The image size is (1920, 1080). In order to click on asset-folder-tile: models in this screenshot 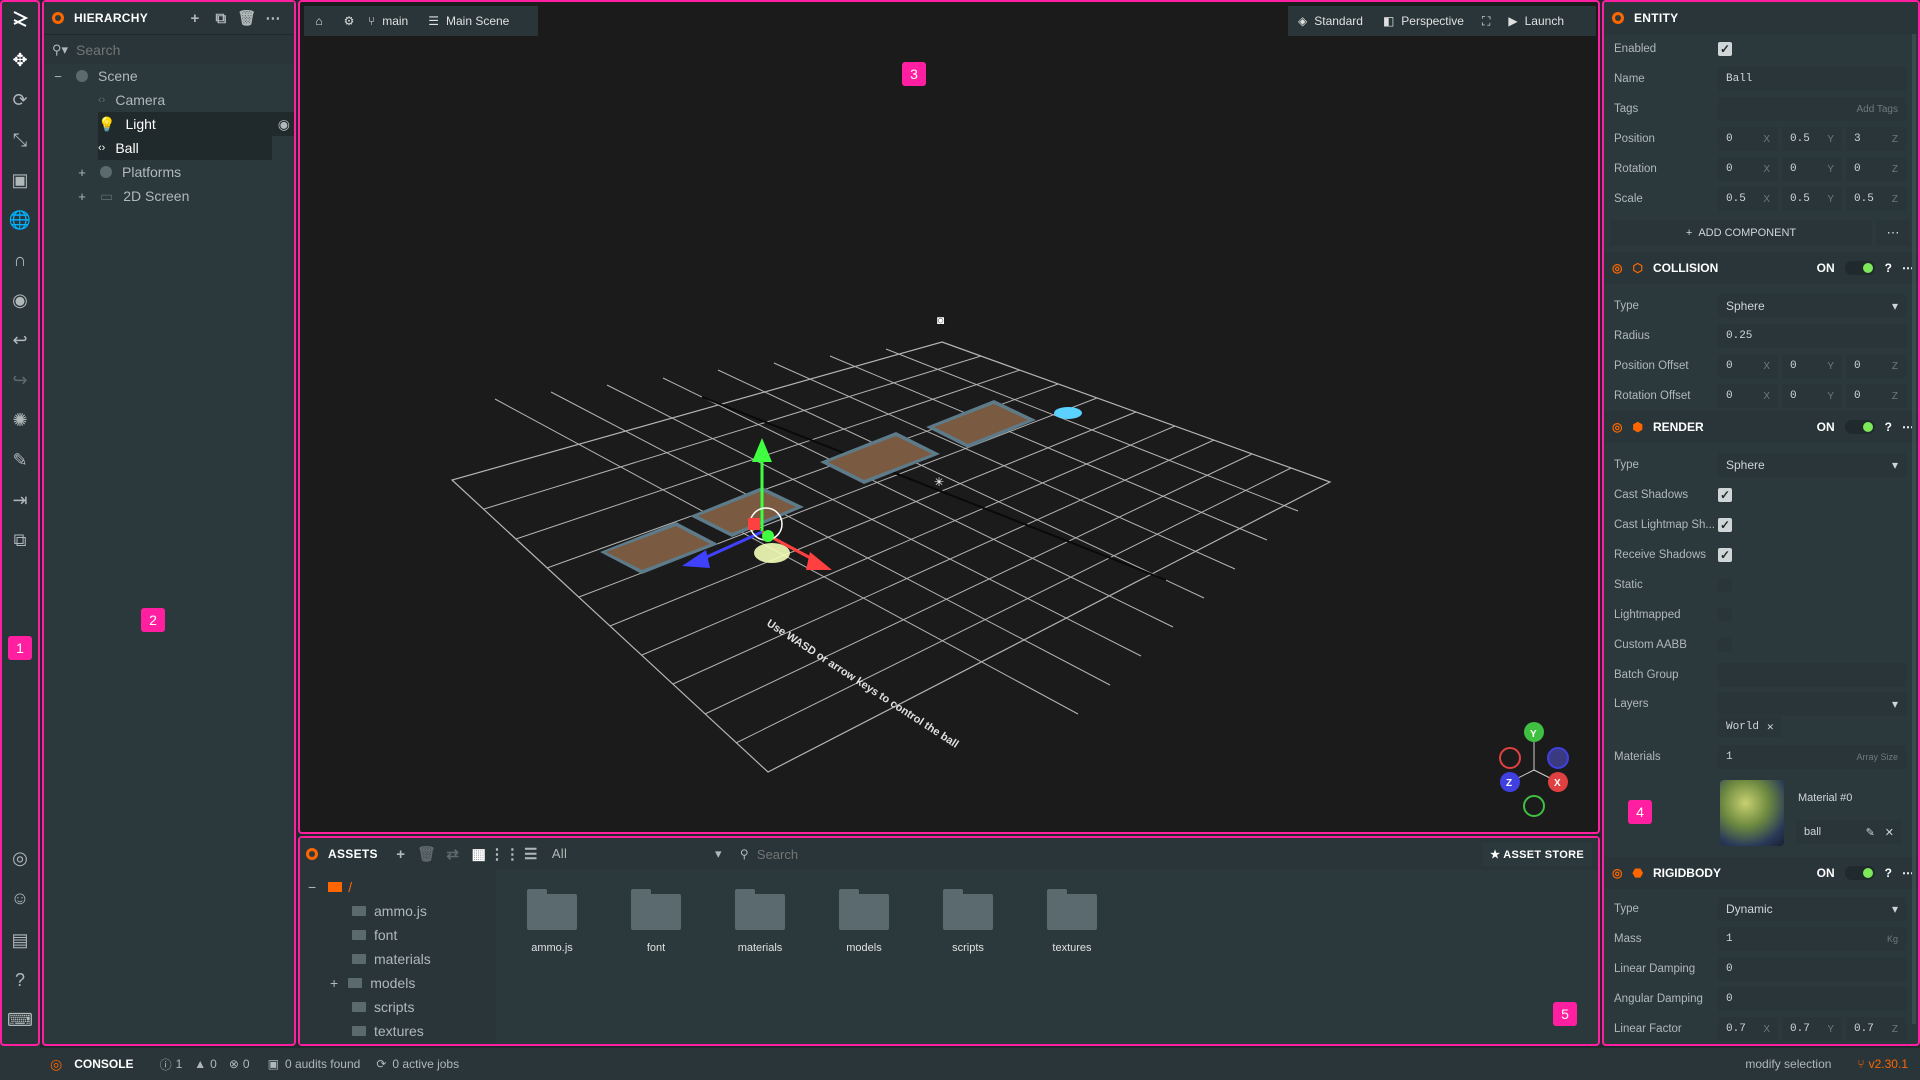, I will do `click(864, 921)`.